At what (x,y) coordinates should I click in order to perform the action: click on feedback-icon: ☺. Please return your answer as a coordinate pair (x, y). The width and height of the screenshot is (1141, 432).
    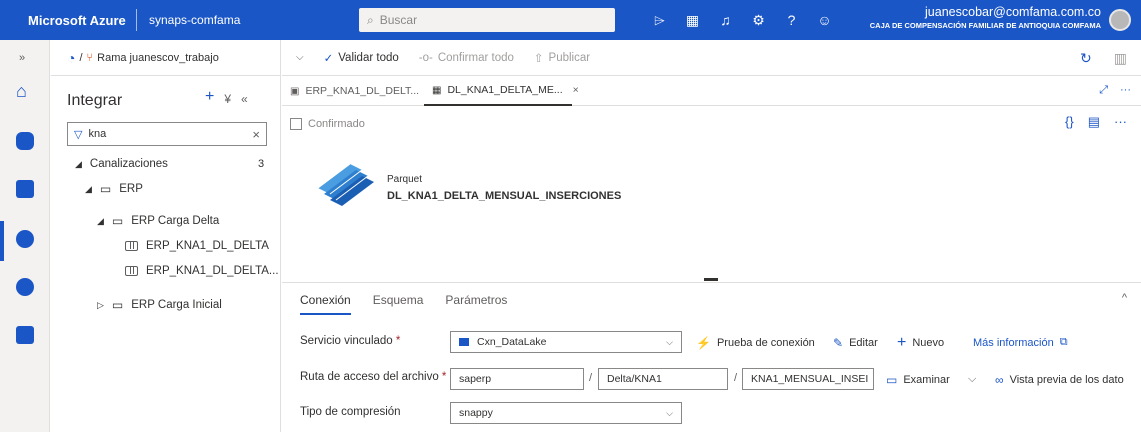
    Looking at the image, I should click on (824, 20).